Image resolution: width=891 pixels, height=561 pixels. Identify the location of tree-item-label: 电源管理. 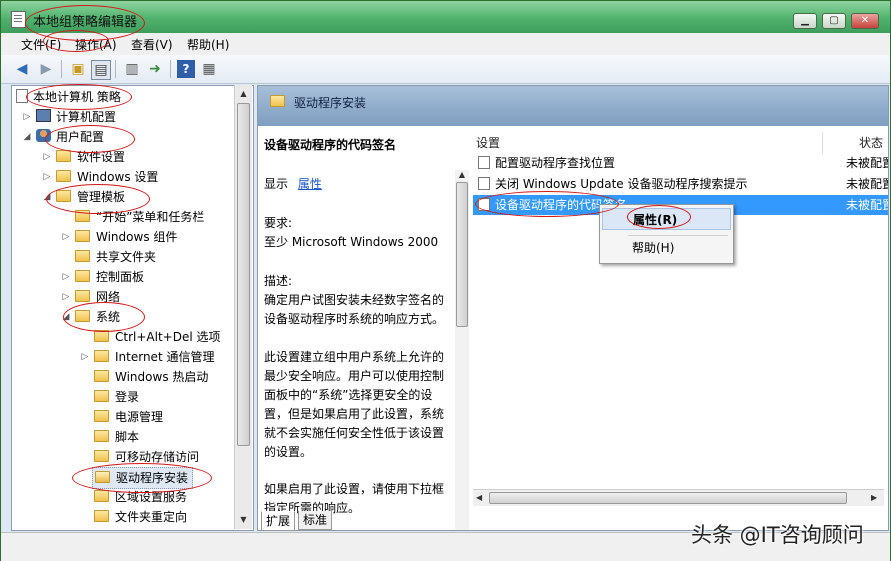
(139, 417).